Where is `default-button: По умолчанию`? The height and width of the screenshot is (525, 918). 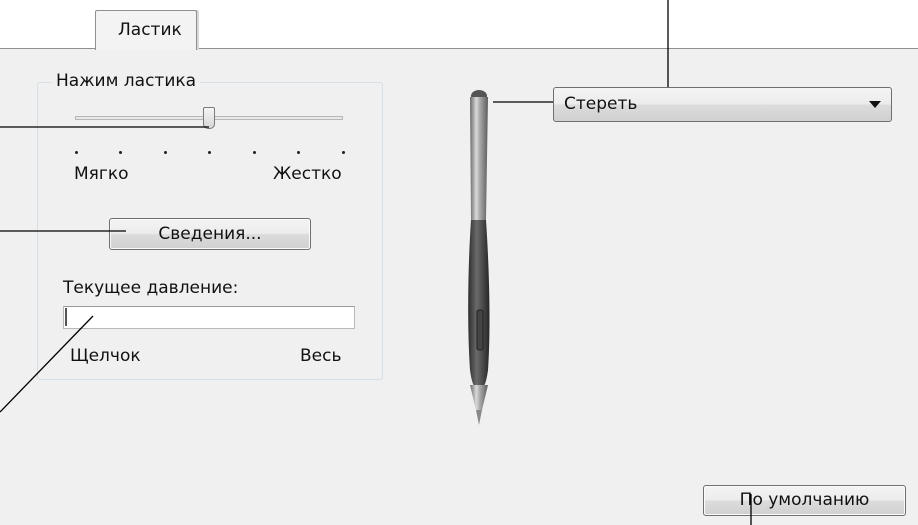
default-button: По умолчанию is located at coordinates (804, 500).